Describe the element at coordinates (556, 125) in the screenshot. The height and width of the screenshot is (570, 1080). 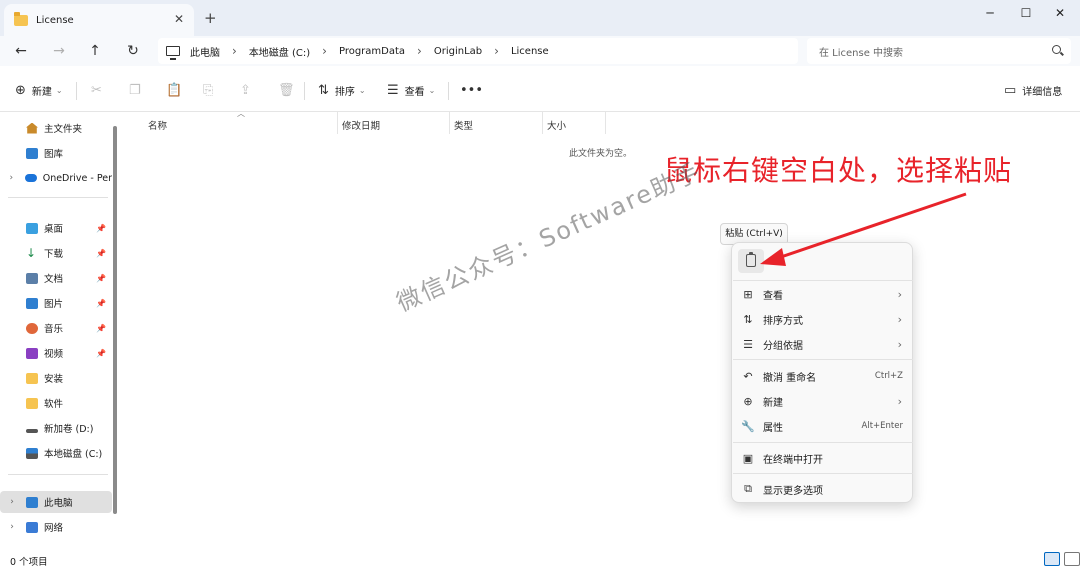
I see `column-header-size: 大小` at that location.